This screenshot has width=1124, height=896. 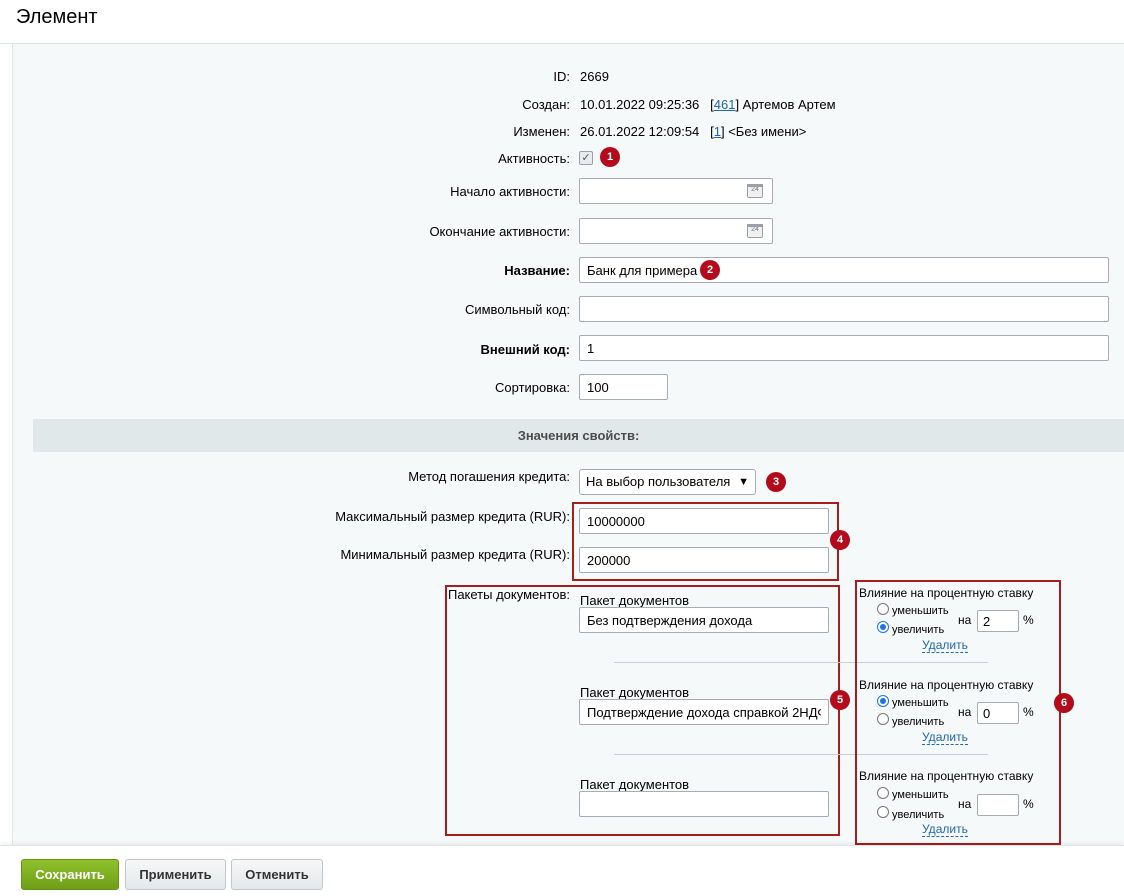 What do you see at coordinates (844, 348) in the screenshot?
I see `xml-id-input` at bounding box center [844, 348].